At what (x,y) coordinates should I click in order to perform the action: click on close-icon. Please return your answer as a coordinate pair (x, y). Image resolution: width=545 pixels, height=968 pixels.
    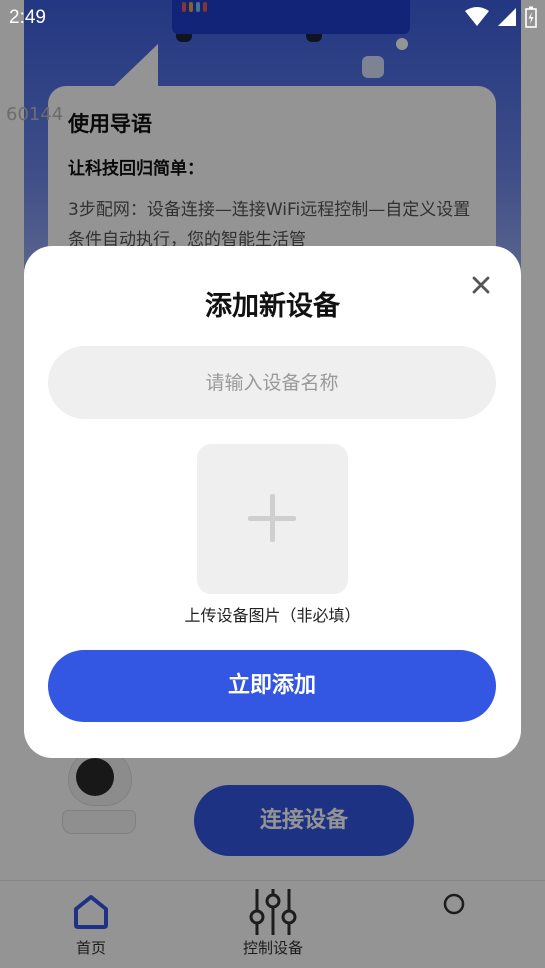
    Looking at the image, I should click on (481, 285).